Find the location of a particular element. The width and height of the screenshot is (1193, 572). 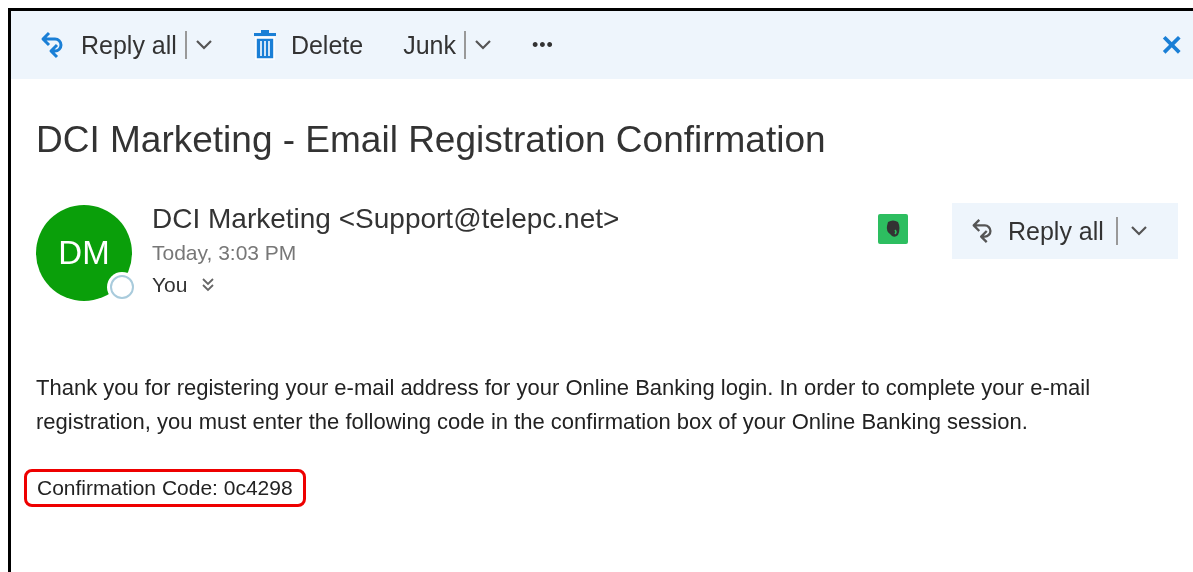

more-button: ••• is located at coordinates (542, 45).